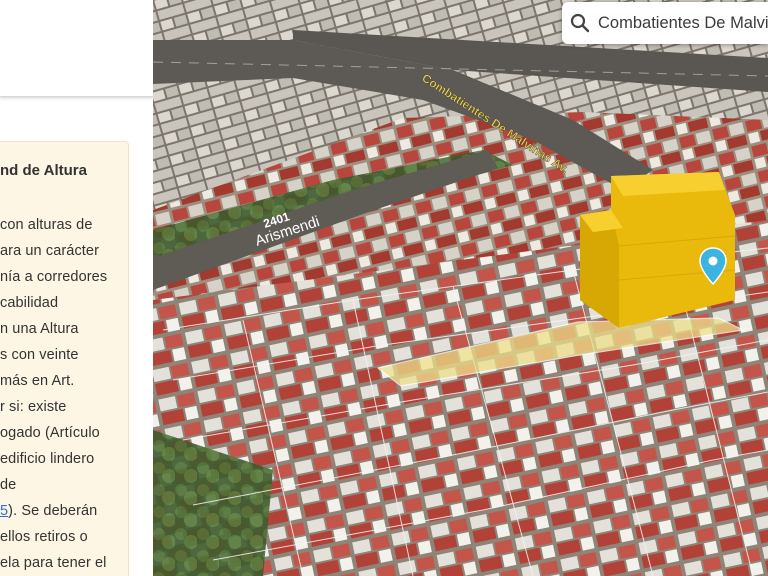 The height and width of the screenshot is (576, 768). I want to click on info-line: r si: existe, so click(33, 407).